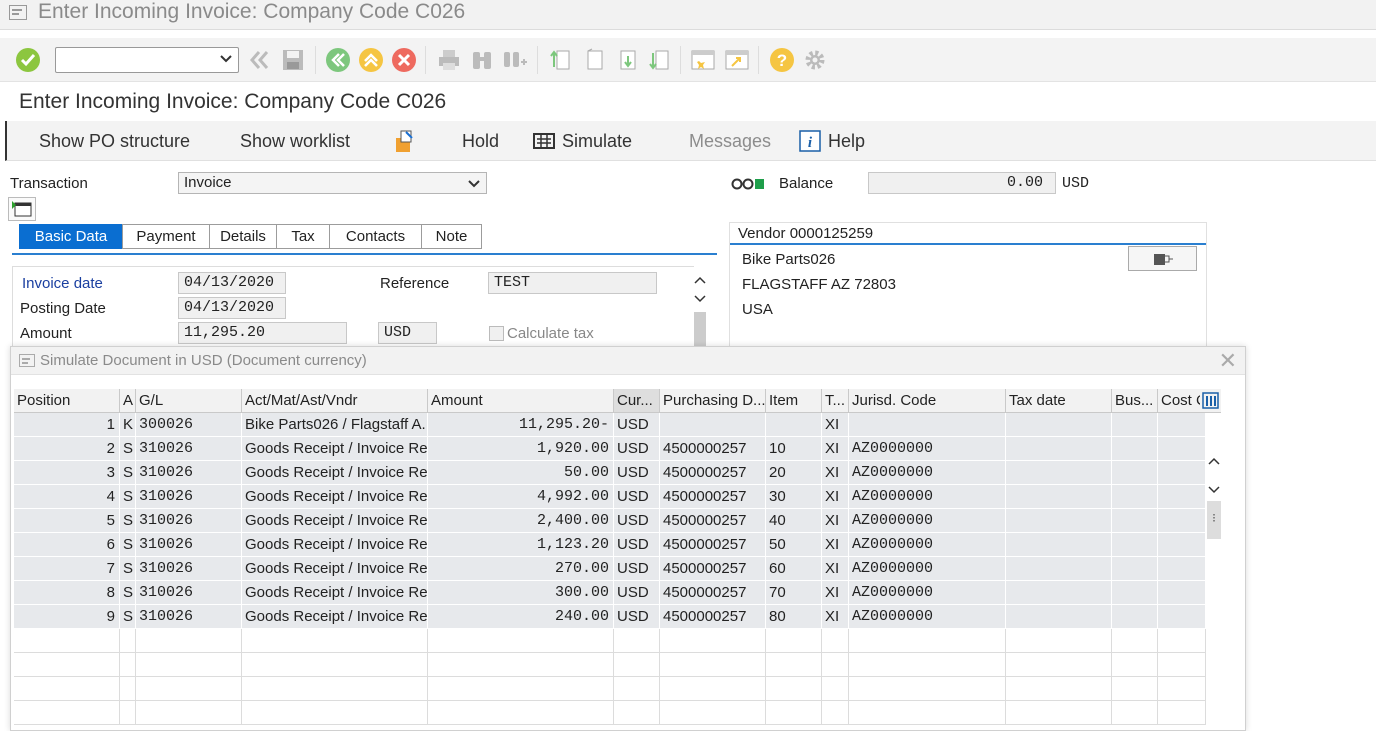 The height and width of the screenshot is (731, 1376). What do you see at coordinates (67, 593) in the screenshot?
I see `cell-position: 8` at bounding box center [67, 593].